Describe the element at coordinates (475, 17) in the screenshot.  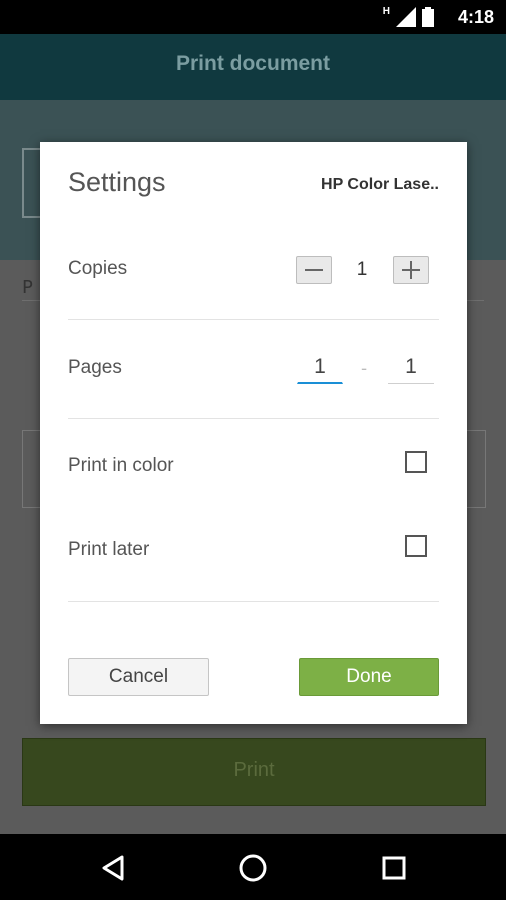
I see `status-time: 4:18` at that location.